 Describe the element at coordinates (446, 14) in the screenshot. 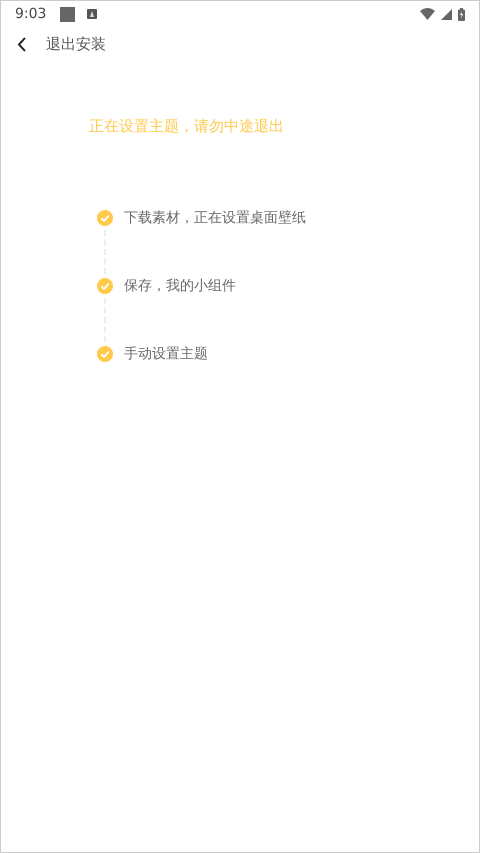

I see `signal-icon` at that location.